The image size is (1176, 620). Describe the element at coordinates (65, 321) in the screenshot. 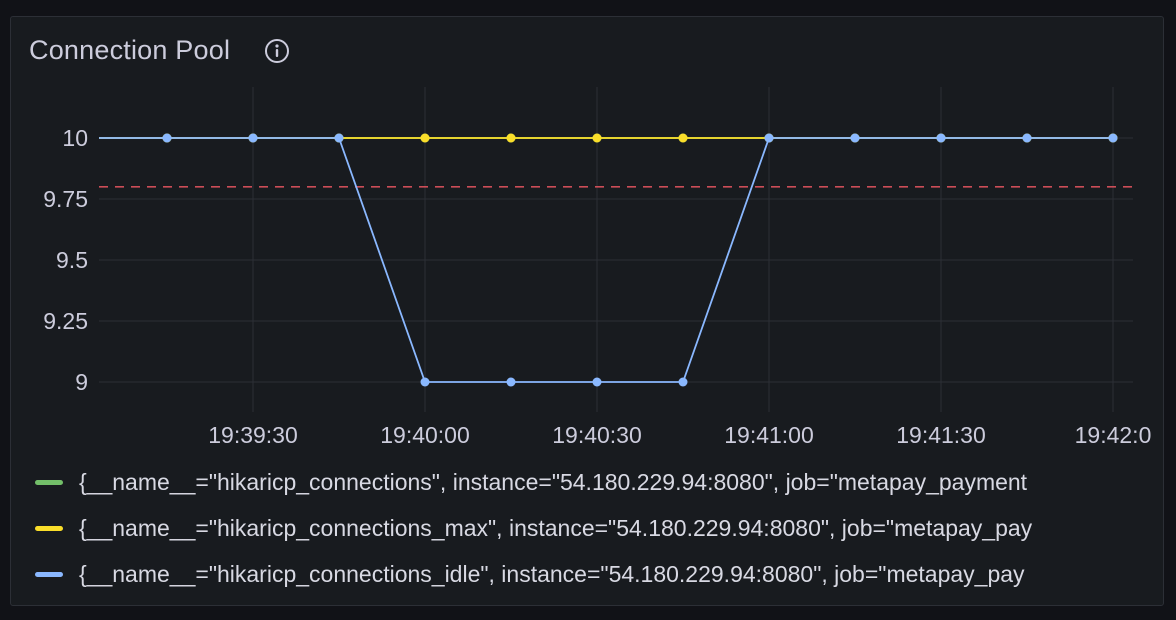

I see `y-tick-label: 9.25` at that location.